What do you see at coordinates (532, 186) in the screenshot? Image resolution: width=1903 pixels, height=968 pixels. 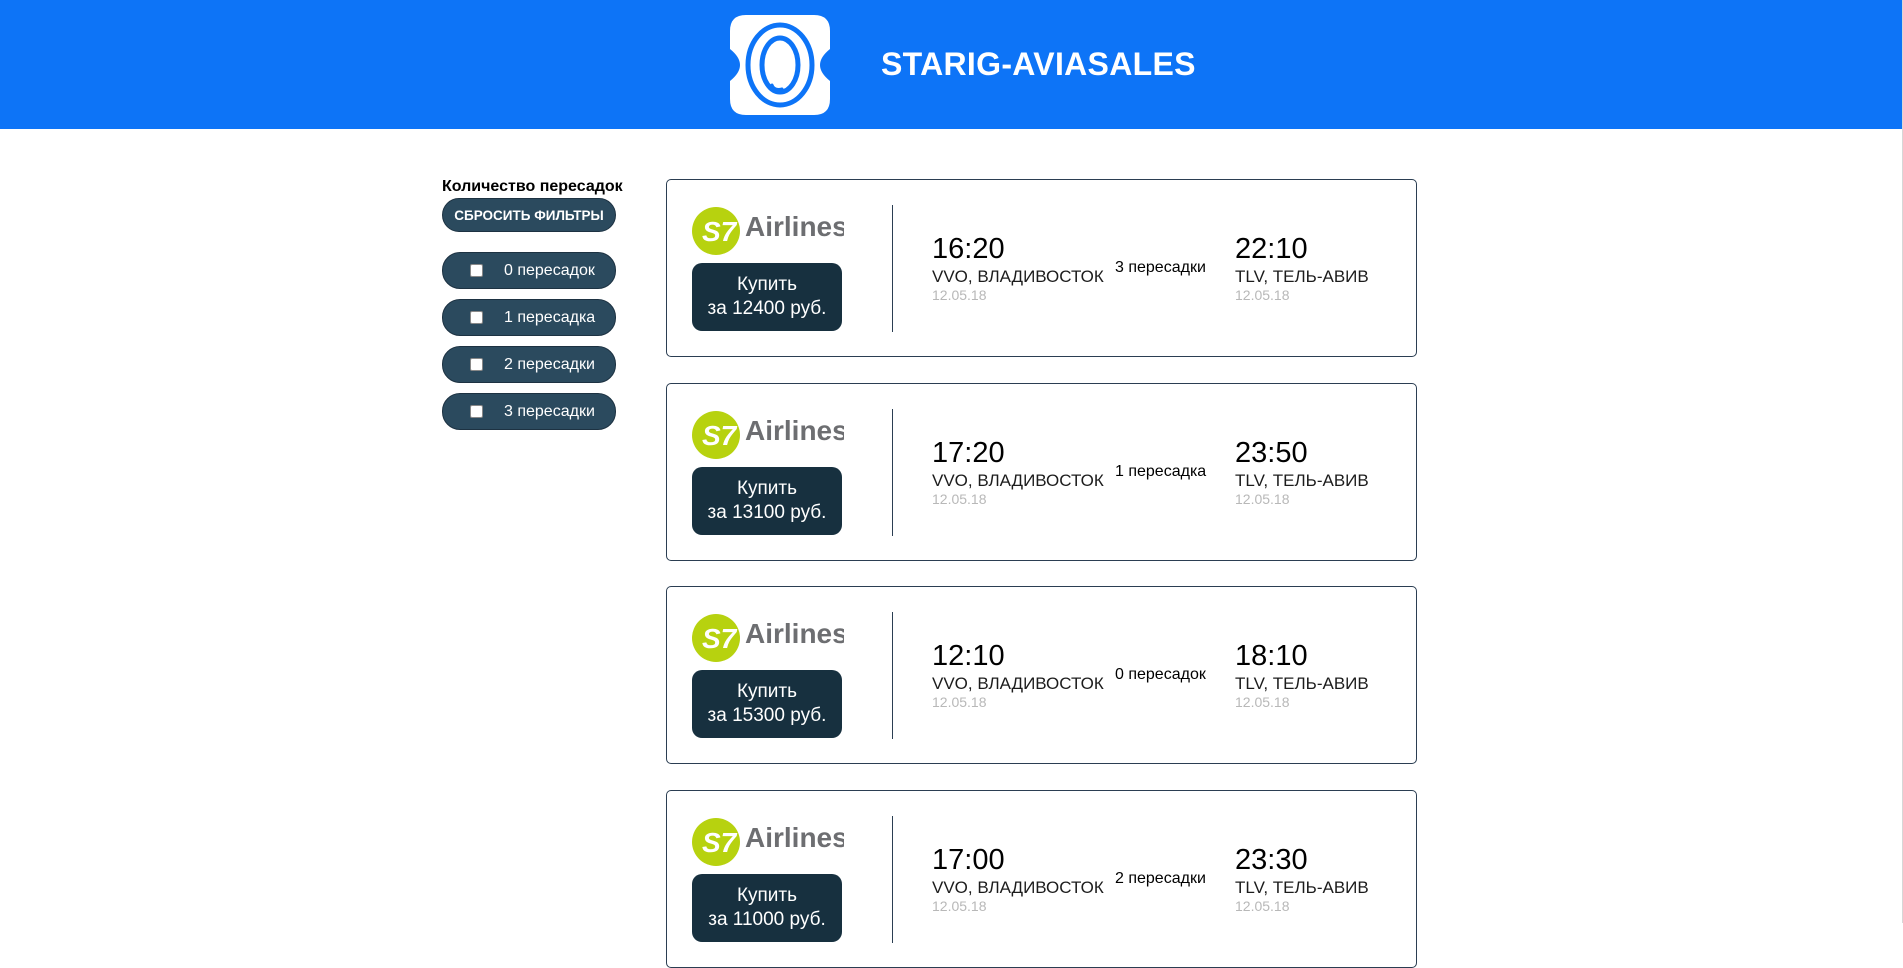 I see `filters-title: Количество пересадок` at bounding box center [532, 186].